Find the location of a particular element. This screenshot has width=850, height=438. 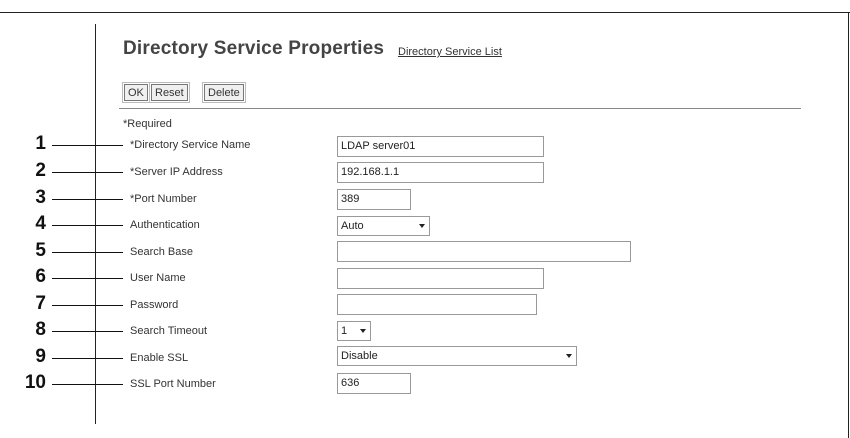

directory-service-name-input: LDAP server01 is located at coordinates (440, 146).